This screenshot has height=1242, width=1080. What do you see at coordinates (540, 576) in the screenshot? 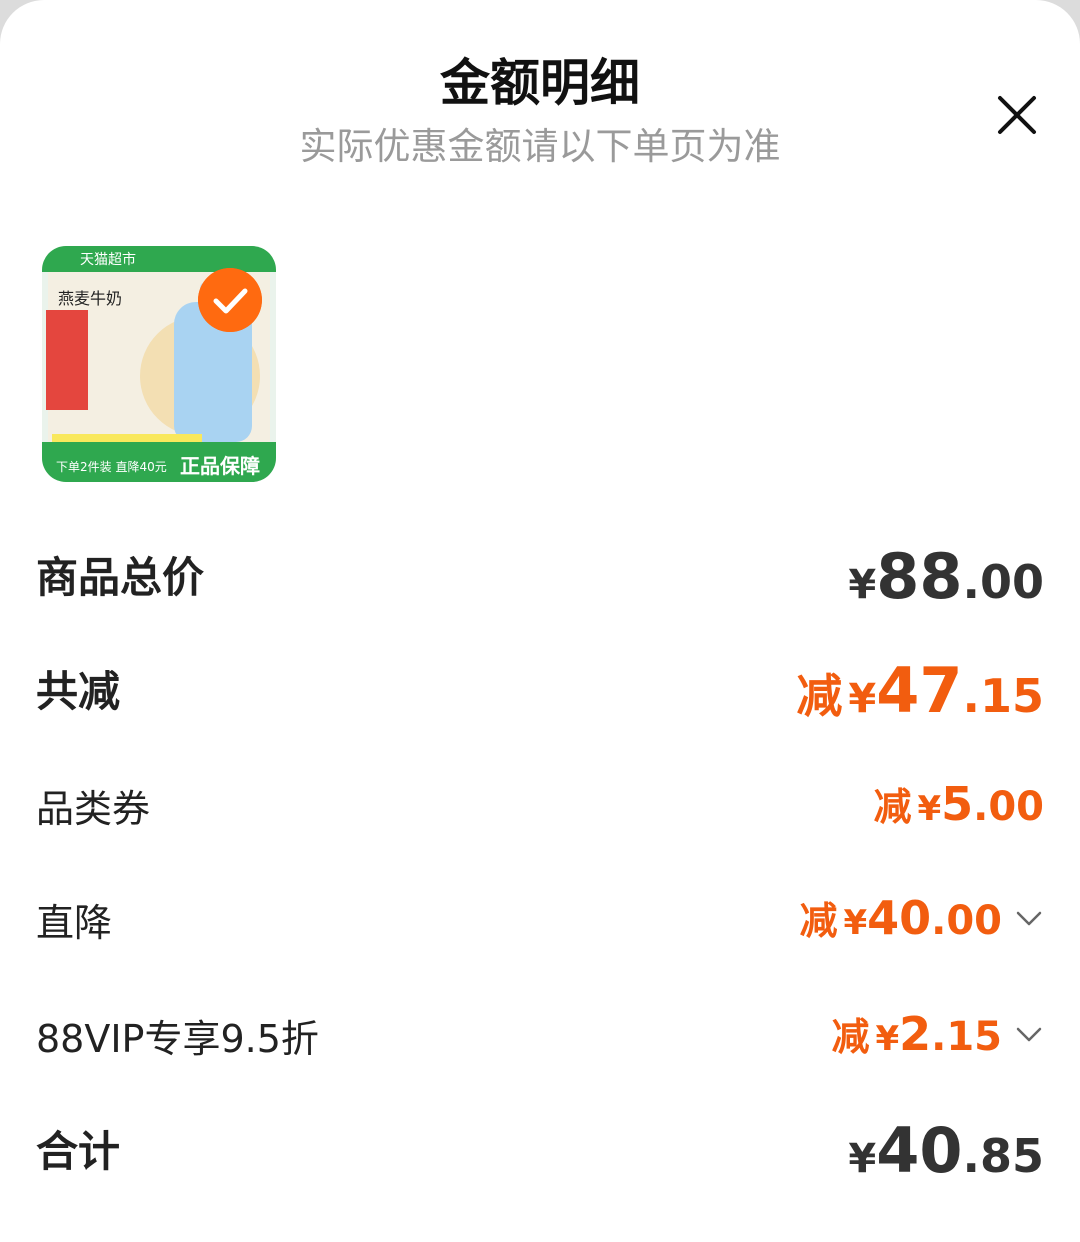
I see `row-item-total: 商品总价 ¥ 88 .00` at bounding box center [540, 576].